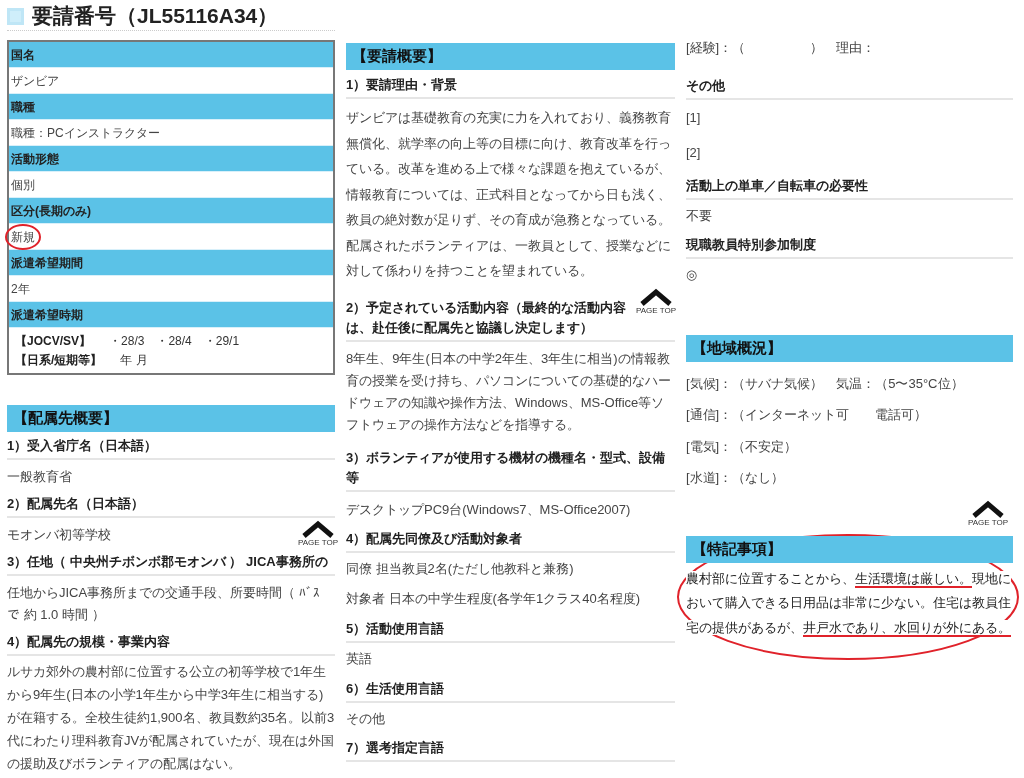  I want to click on section-heading: 3）任地（ 中央州チボンボ郡モオンバ ） JICA事務所の, so click(171, 564).